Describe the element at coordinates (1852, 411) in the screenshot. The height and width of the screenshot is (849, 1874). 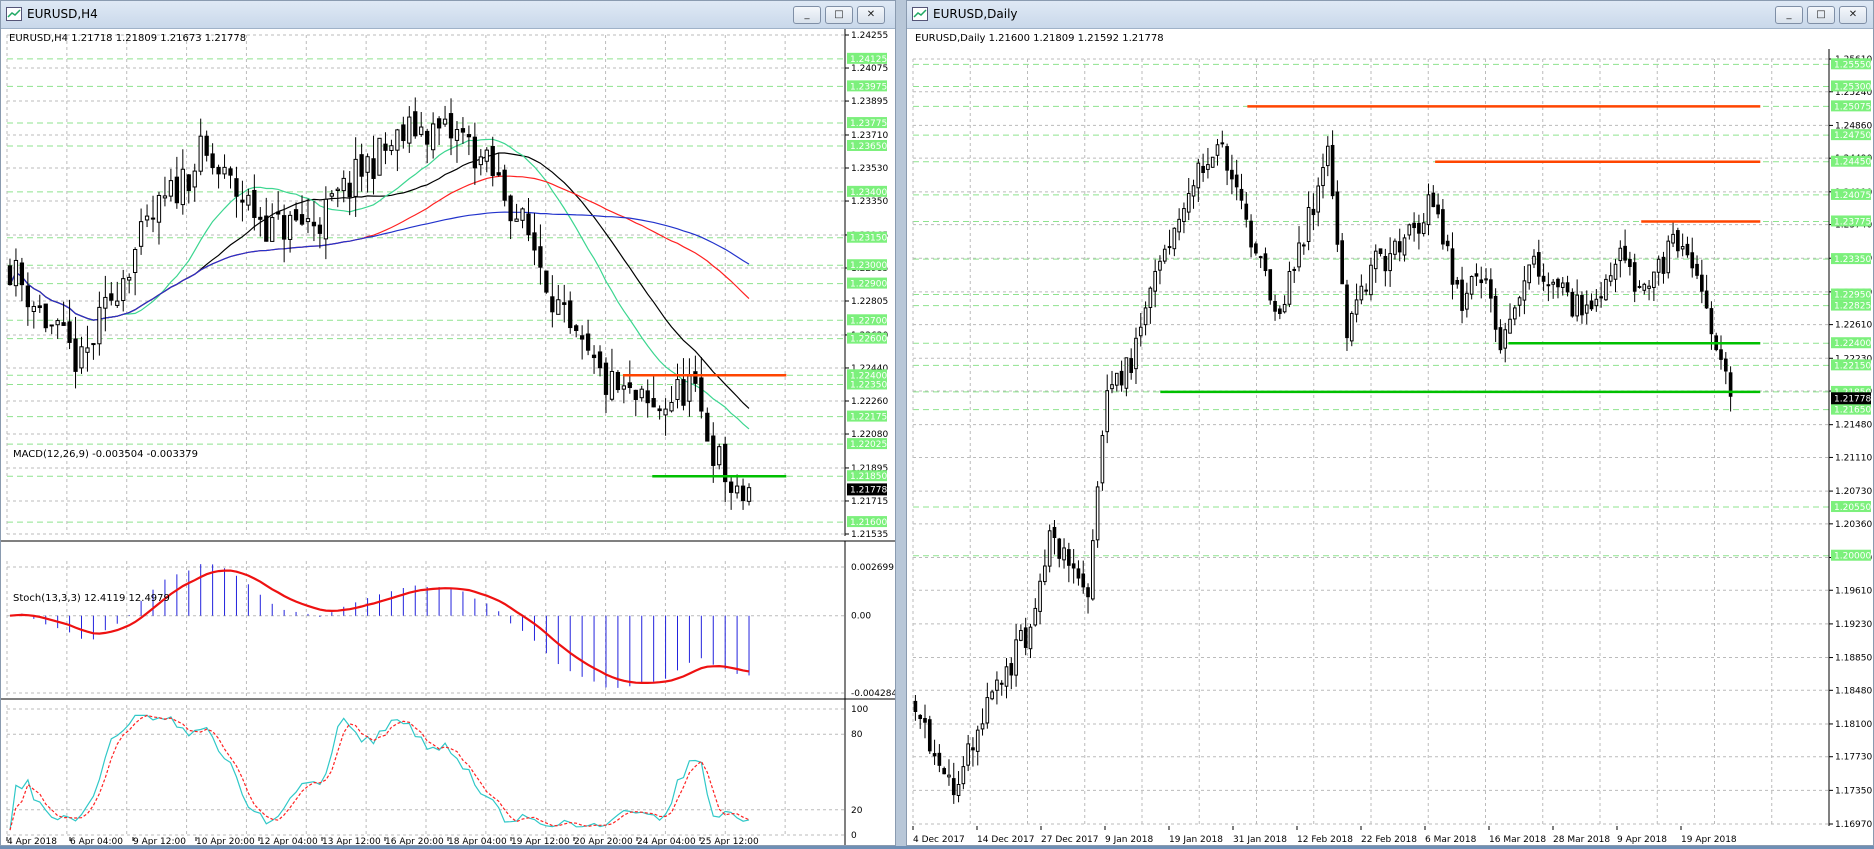
I see `daily-green-price-label: 1.21650` at that location.